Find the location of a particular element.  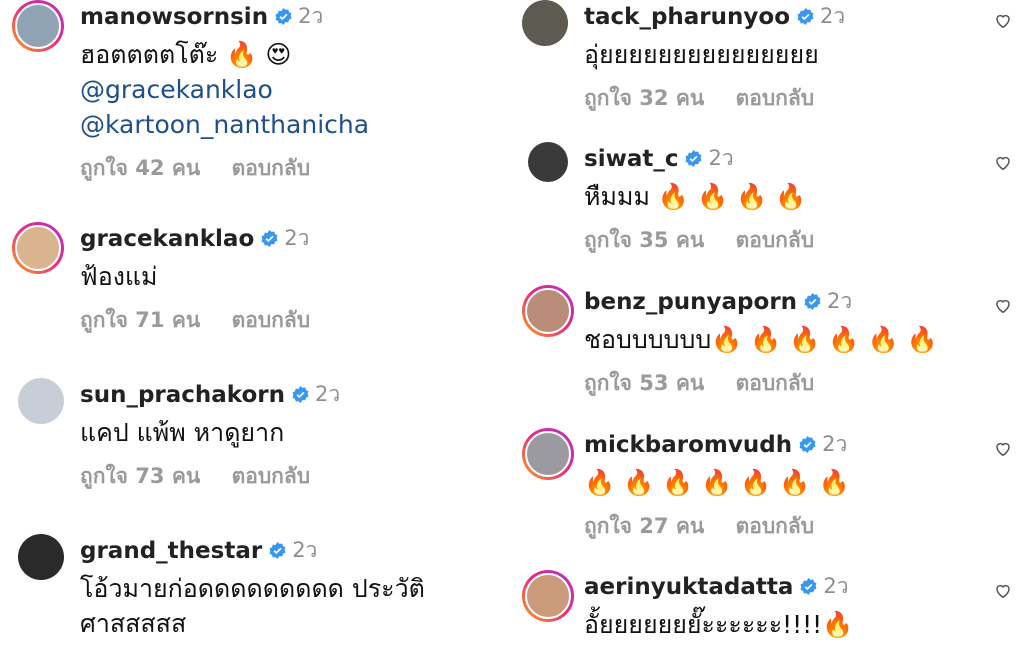

comment-meta: ถูกใจ 42 คน ตอบกลับ is located at coordinates (291, 168).